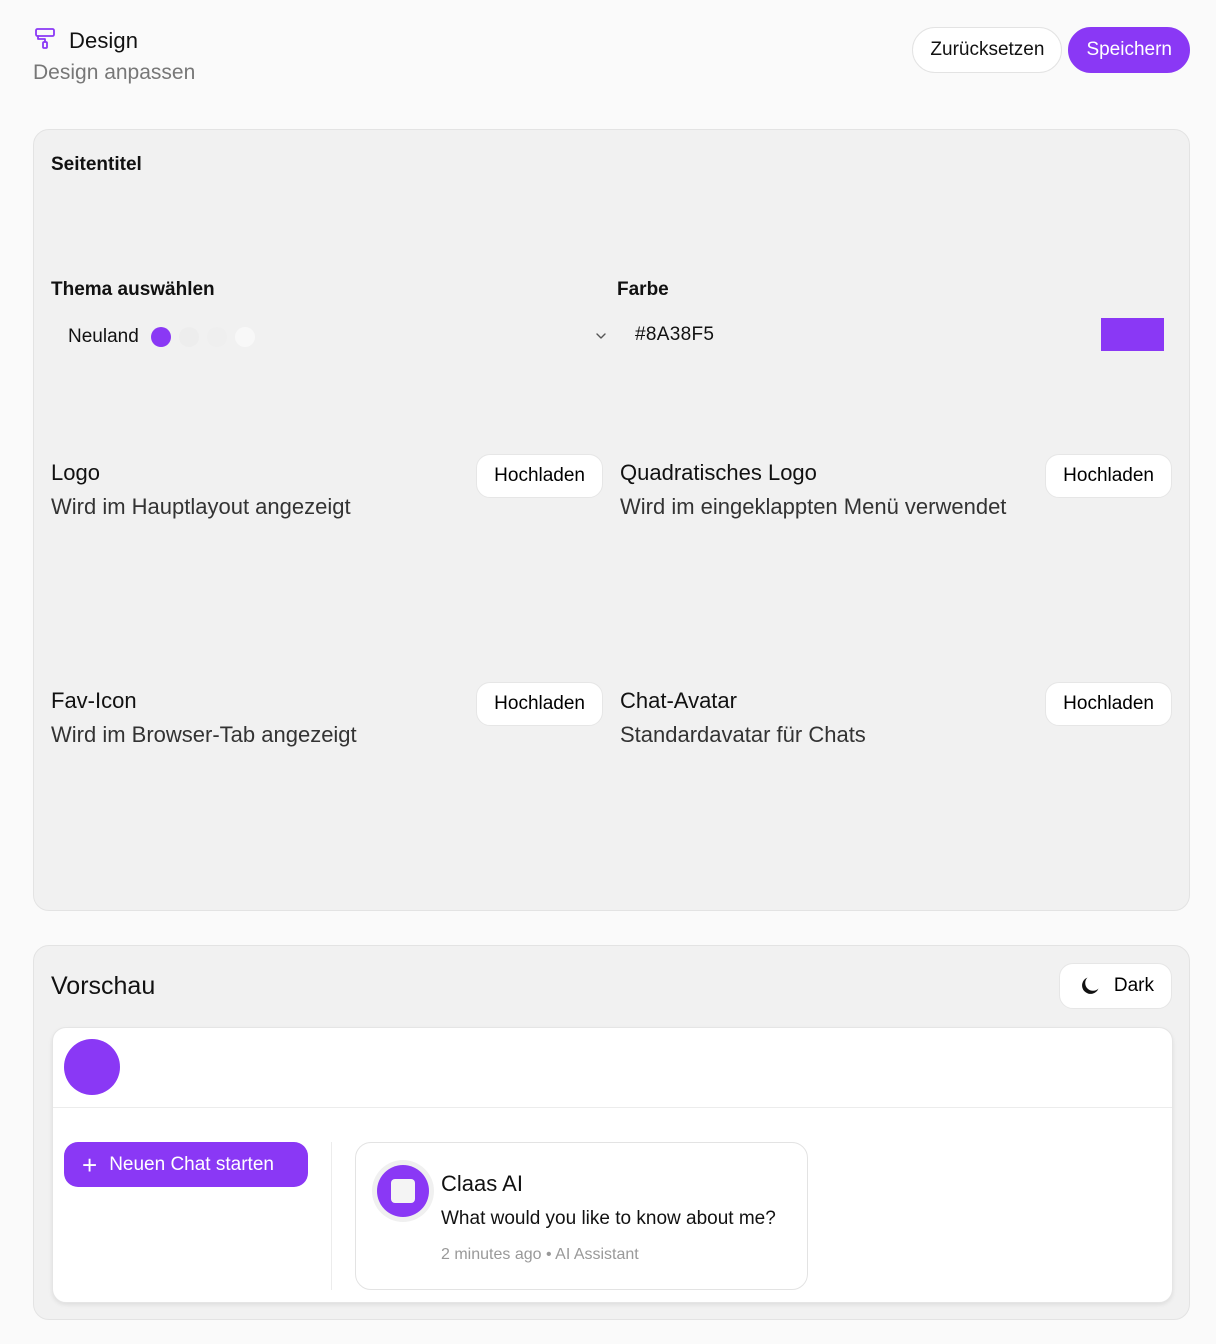  I want to click on dark-mode-label: Dark, so click(1133, 985).